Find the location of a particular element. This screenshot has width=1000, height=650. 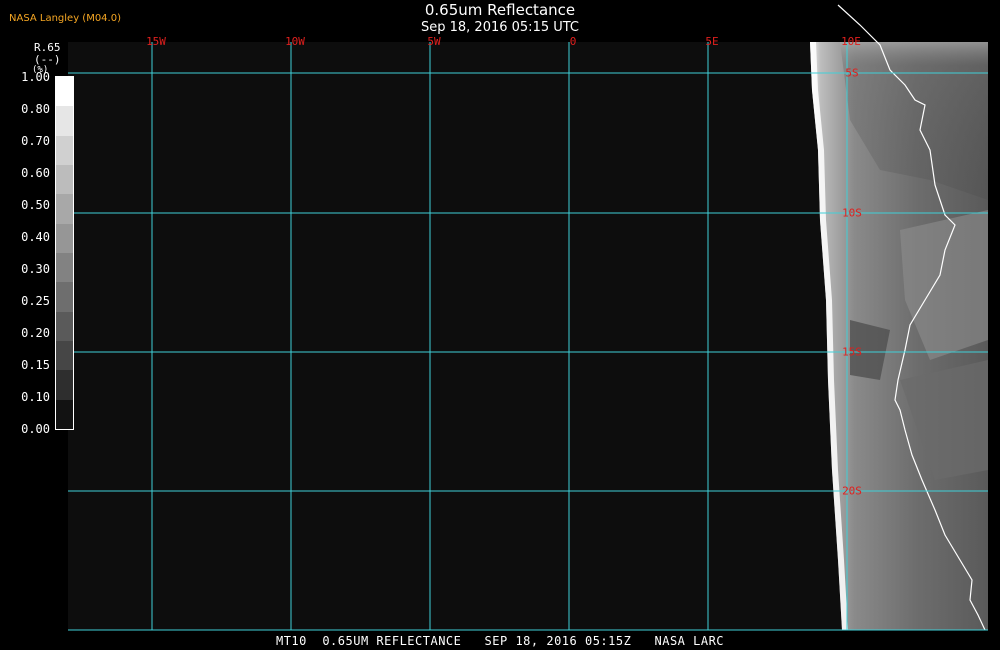

longitude-label: 10E is located at coordinates (851, 41).